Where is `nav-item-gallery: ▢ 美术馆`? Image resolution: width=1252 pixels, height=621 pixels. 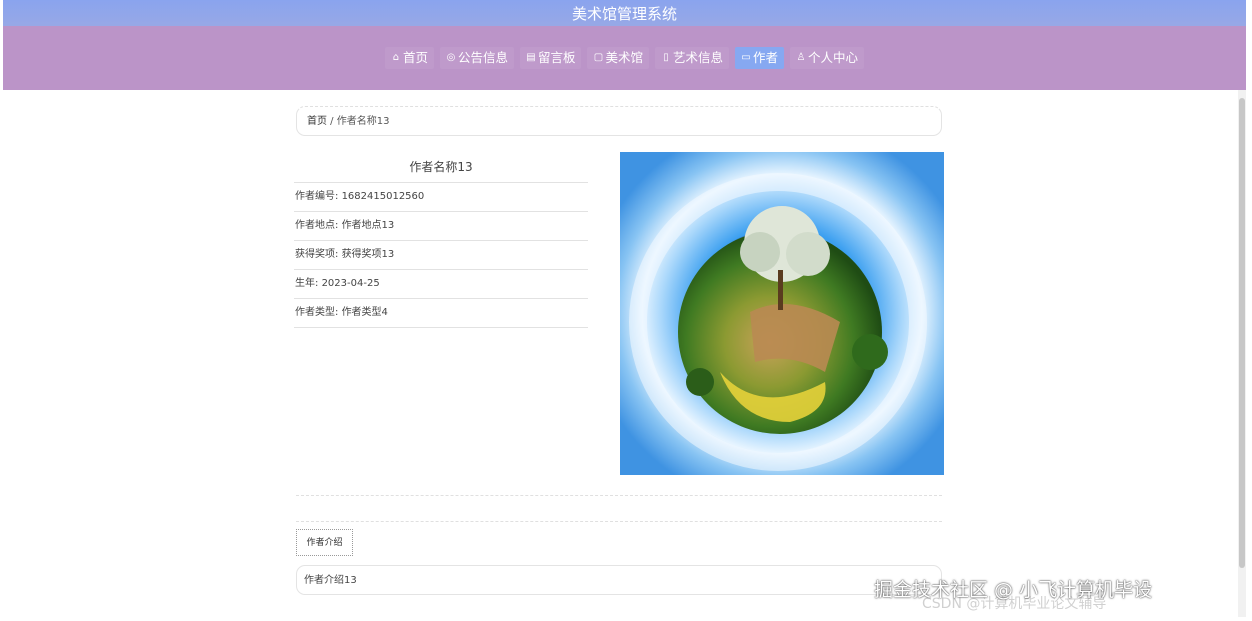
nav-item-gallery: ▢ 美术馆 is located at coordinates (618, 58).